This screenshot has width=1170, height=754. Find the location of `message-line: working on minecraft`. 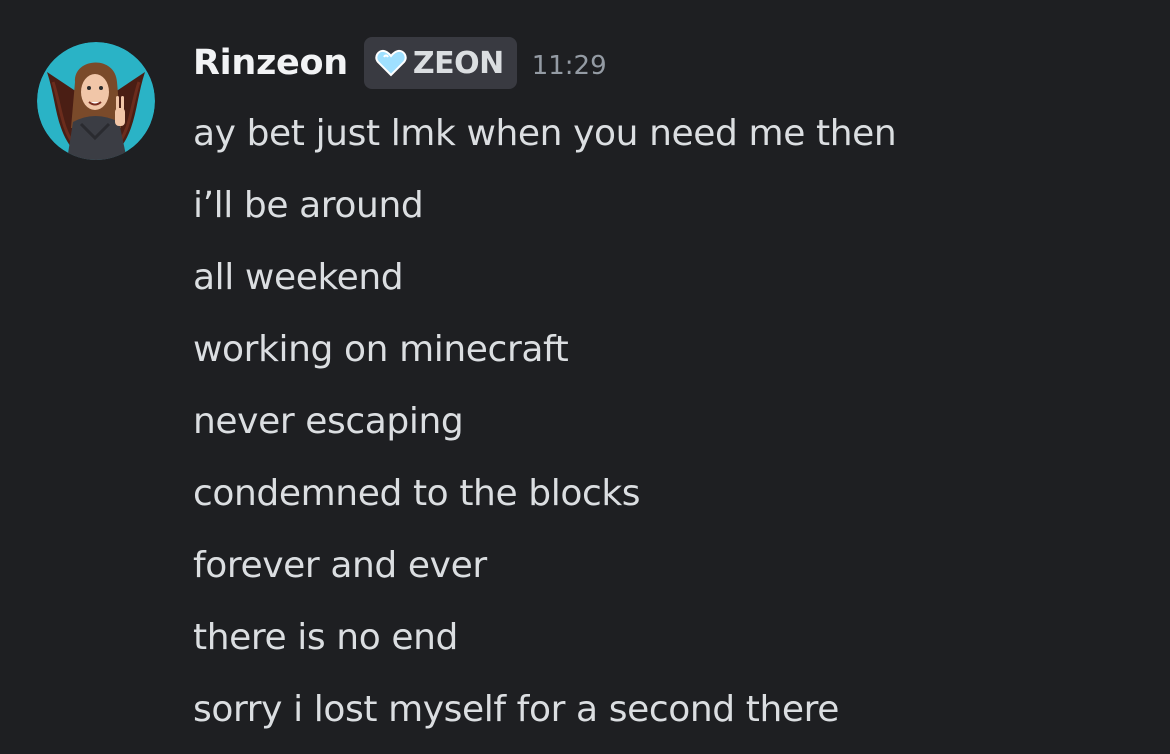

message-line: working on minecraft is located at coordinates (381, 349).